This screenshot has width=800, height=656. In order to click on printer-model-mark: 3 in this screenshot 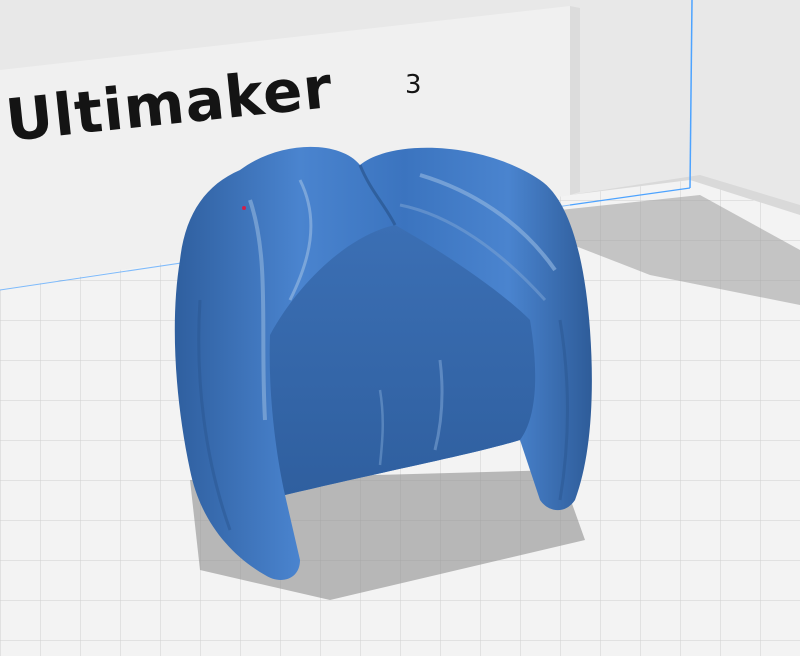, I will do `click(413, 85)`.